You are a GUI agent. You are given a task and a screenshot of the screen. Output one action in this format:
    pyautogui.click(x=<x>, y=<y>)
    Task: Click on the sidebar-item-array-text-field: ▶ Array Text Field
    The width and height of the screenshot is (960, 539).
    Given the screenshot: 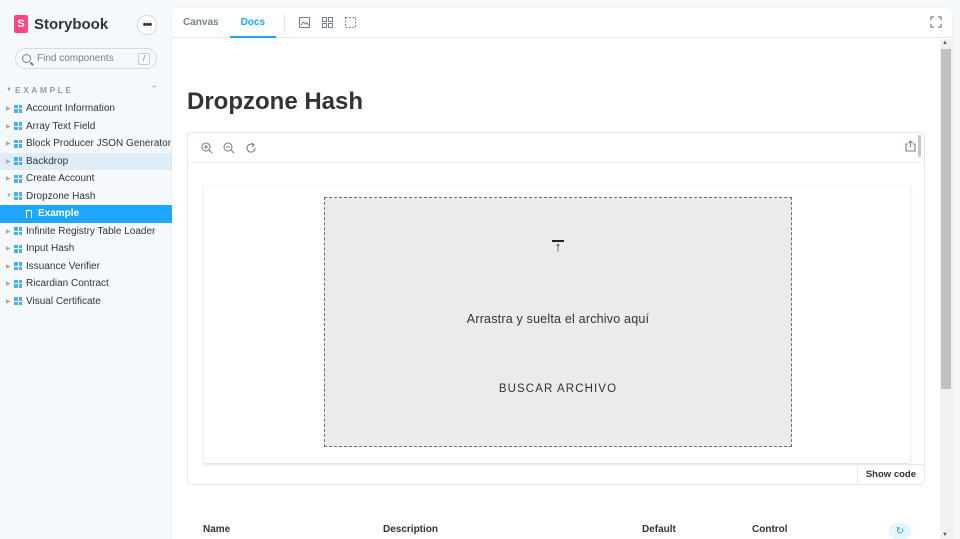 What is the action you would take?
    pyautogui.click(x=86, y=127)
    